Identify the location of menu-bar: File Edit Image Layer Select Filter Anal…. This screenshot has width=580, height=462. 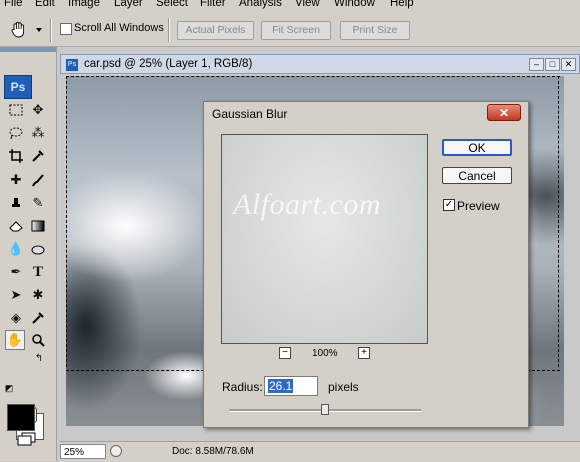
(290, 6).